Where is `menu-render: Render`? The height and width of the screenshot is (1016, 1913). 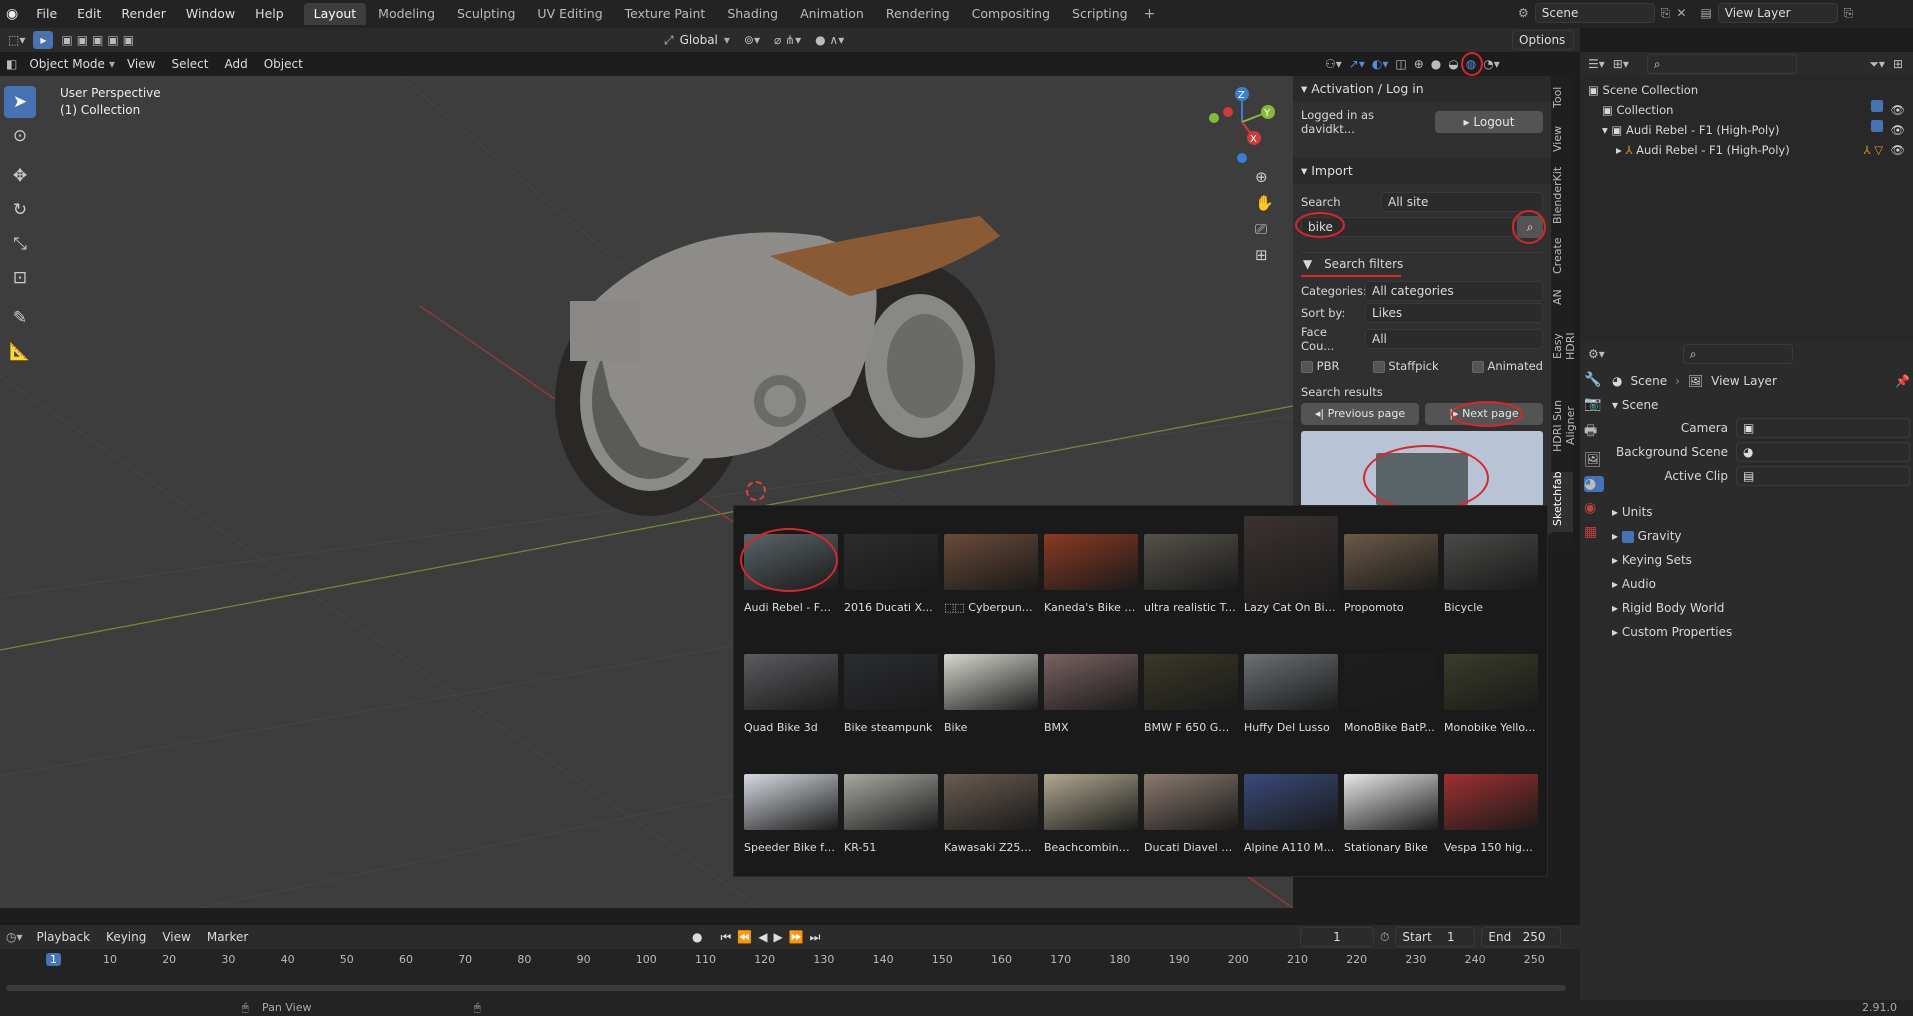 menu-render: Render is located at coordinates (143, 13).